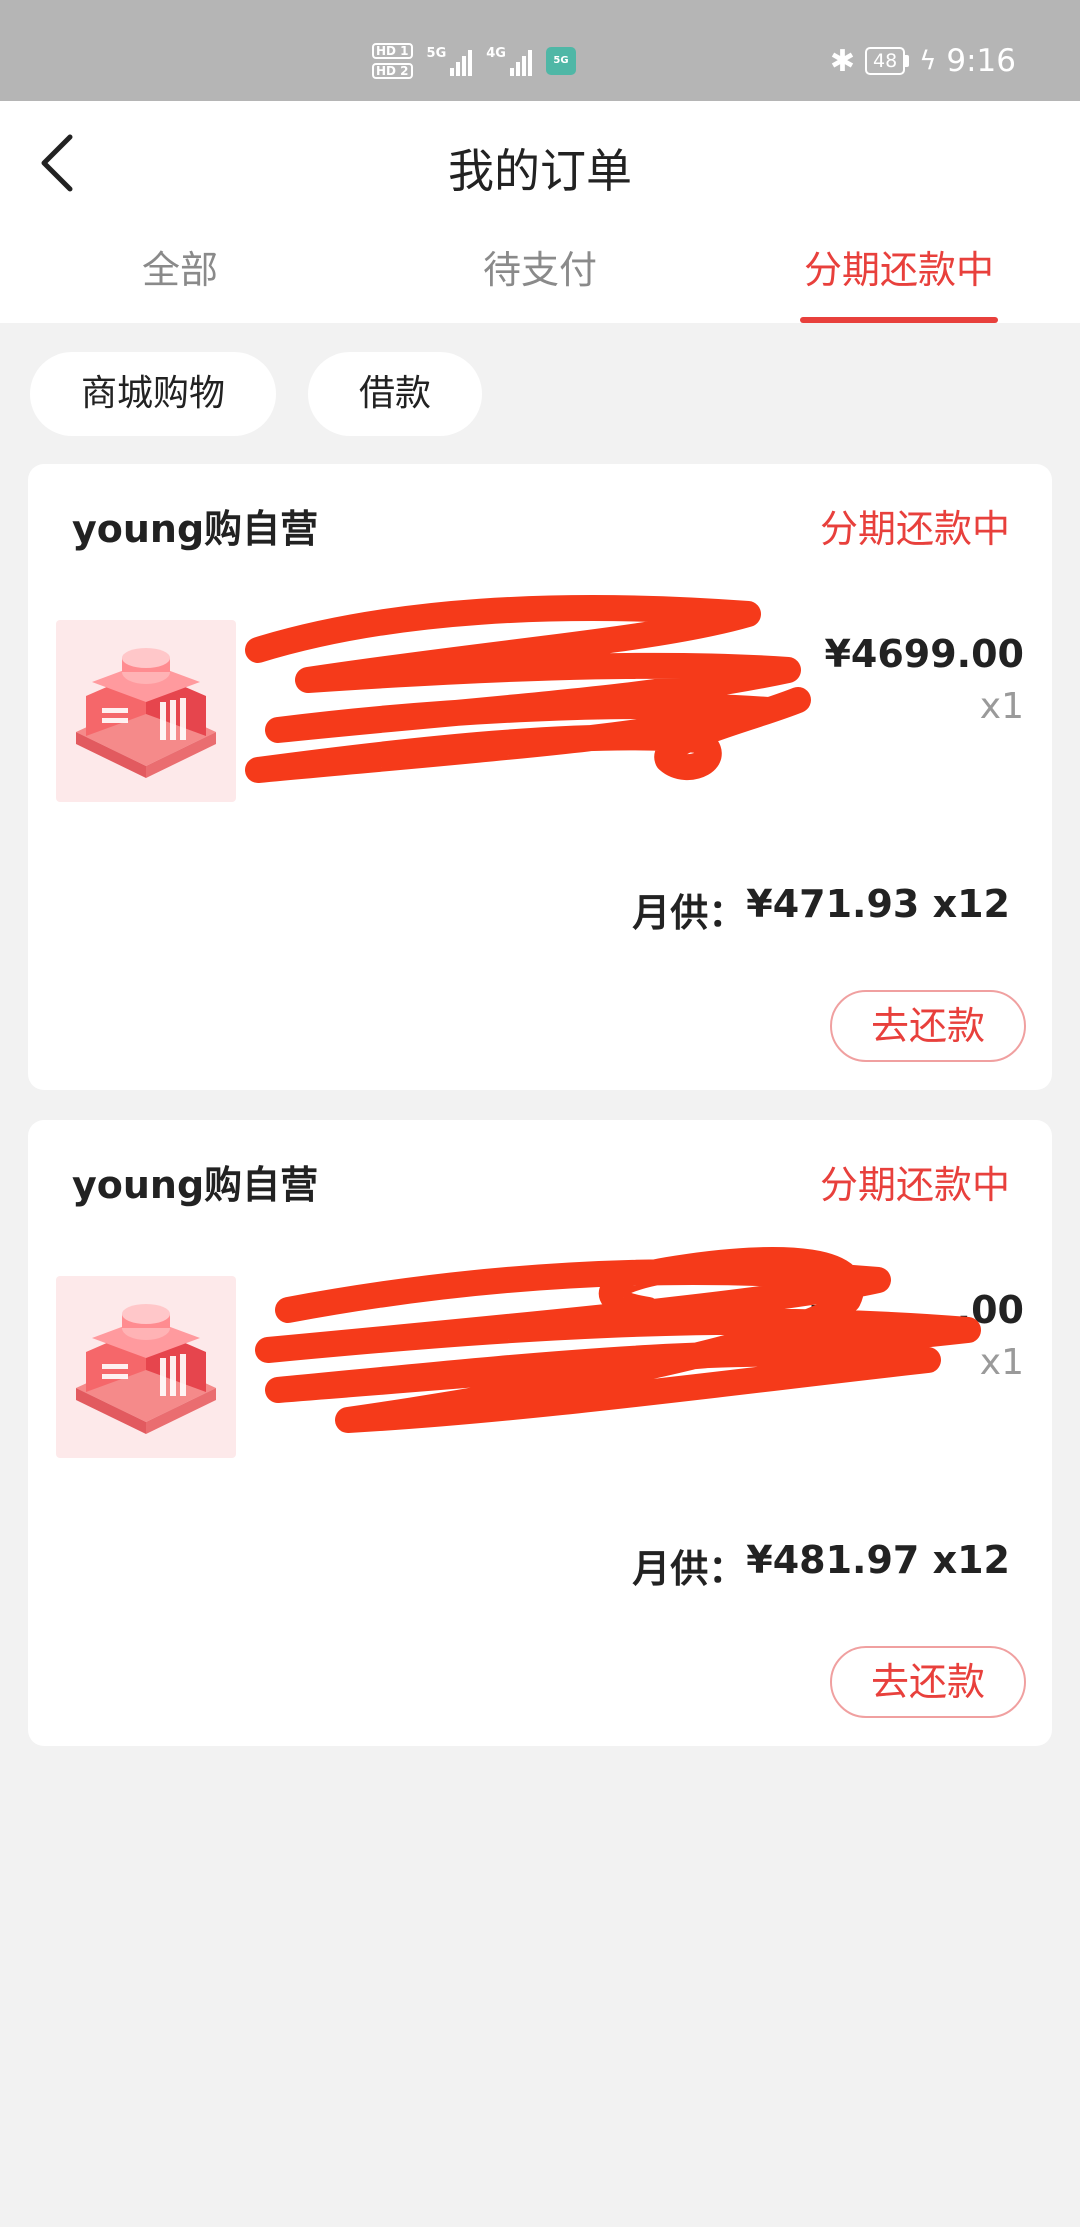  What do you see at coordinates (560, 61) in the screenshot?
I see `app-notification-icon: 5G` at bounding box center [560, 61].